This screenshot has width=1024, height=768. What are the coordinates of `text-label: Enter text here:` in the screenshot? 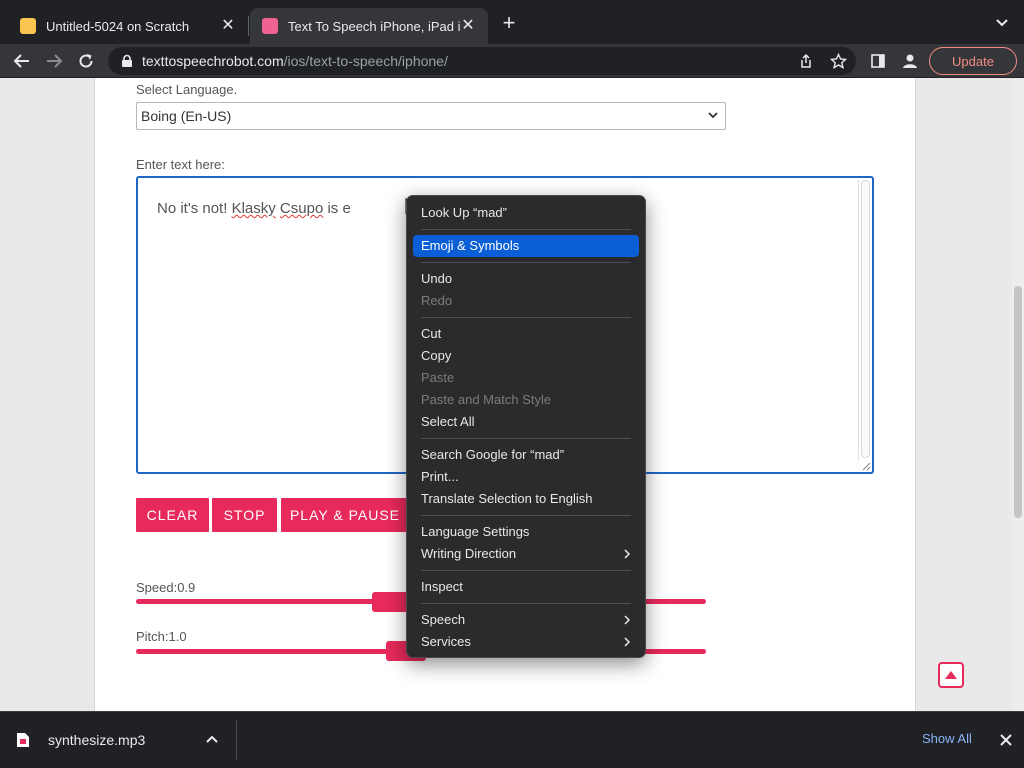 It's located at (180, 164).